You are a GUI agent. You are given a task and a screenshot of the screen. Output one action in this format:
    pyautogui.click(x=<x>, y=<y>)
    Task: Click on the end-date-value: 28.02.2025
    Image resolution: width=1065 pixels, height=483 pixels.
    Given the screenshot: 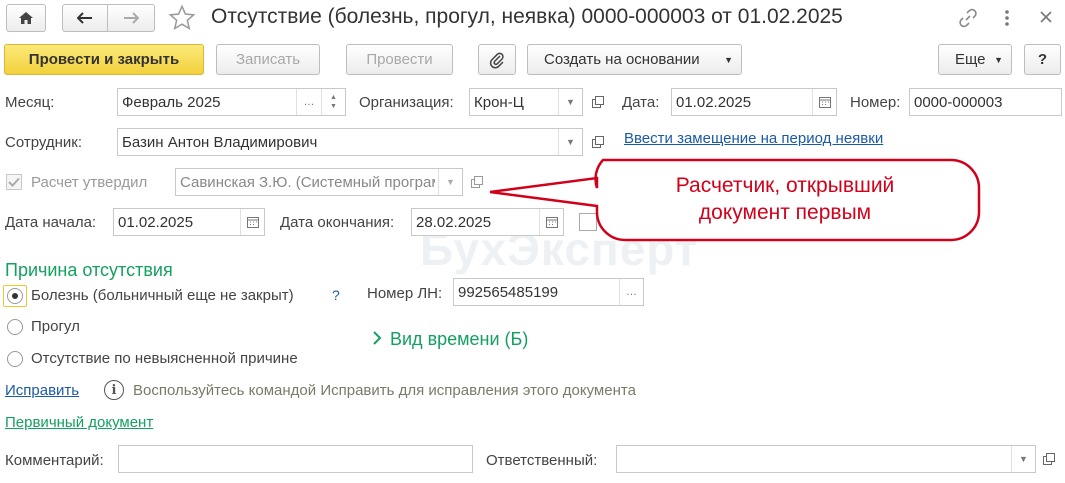 What is the action you would take?
    pyautogui.click(x=454, y=222)
    